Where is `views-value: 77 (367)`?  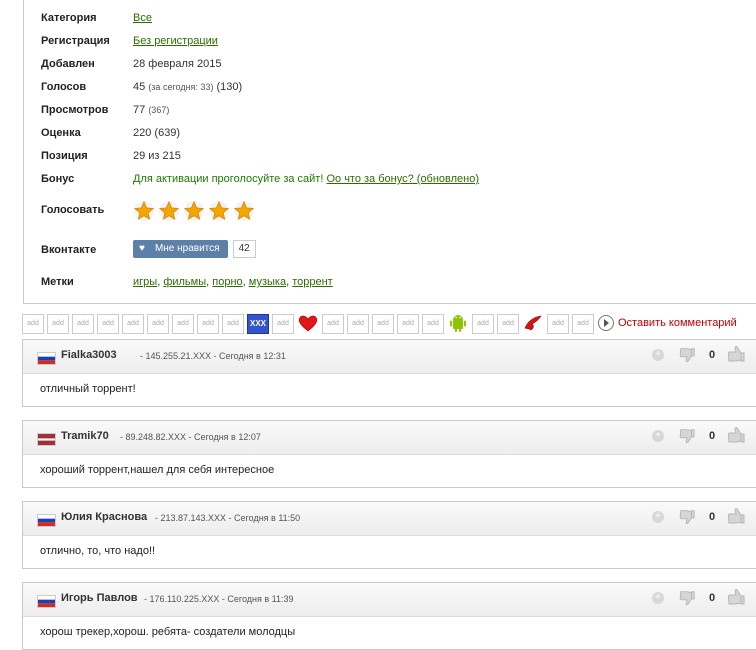 views-value: 77 (367) is located at coordinates (151, 110).